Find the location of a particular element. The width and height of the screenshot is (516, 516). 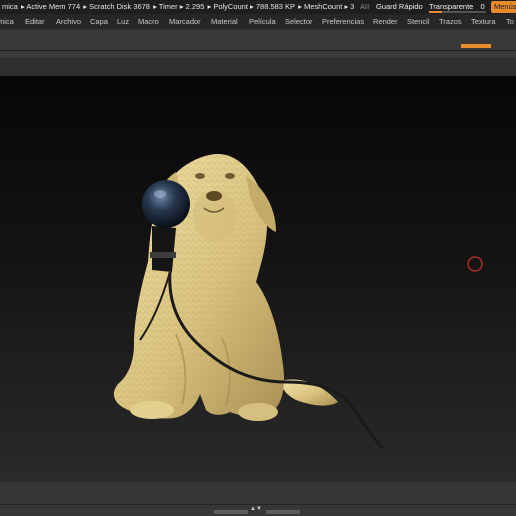

top-shelf is located at coordinates (258, 40).